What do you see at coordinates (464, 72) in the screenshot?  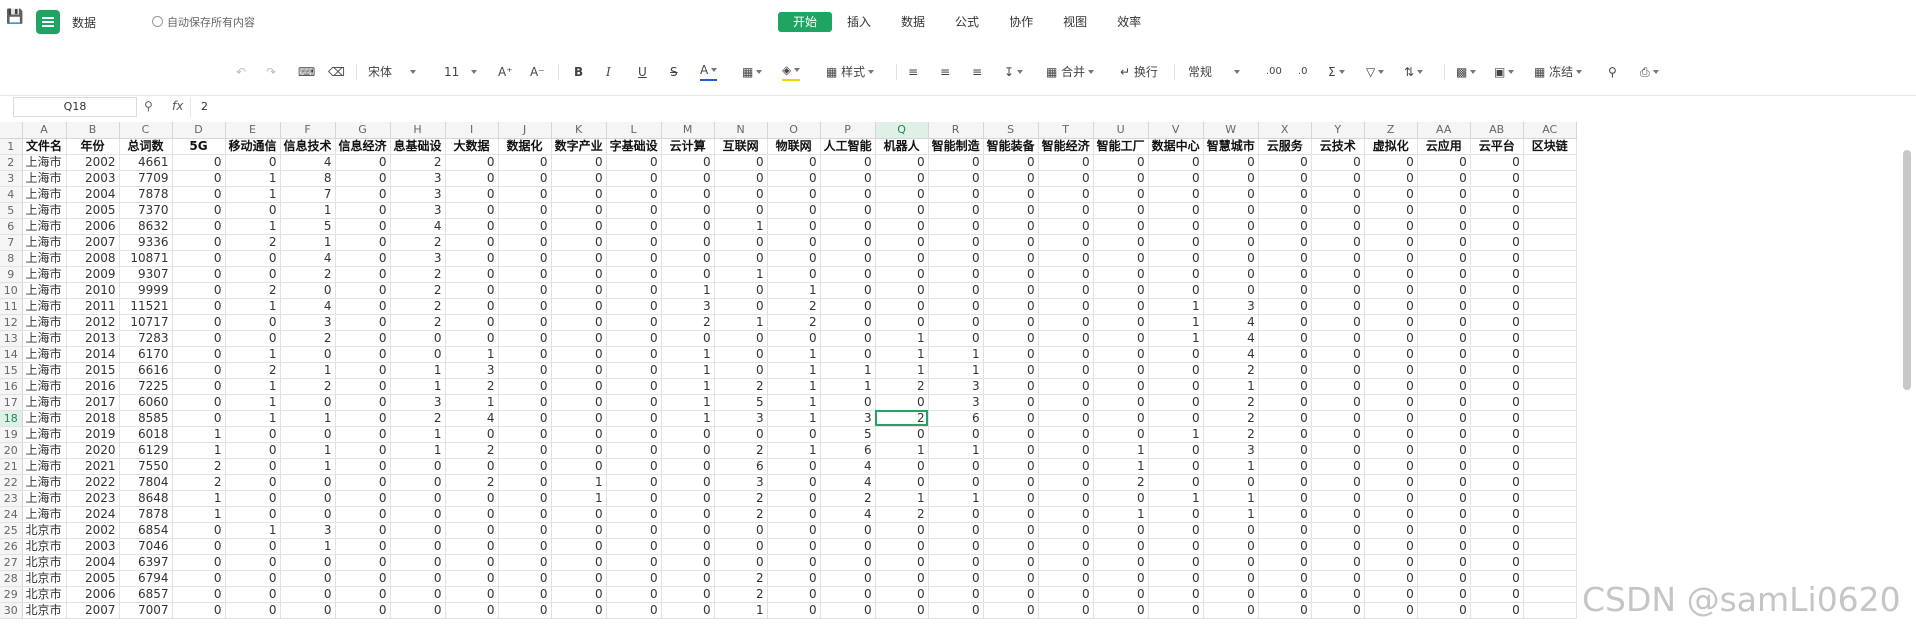 I see `font-size-select: 11` at bounding box center [464, 72].